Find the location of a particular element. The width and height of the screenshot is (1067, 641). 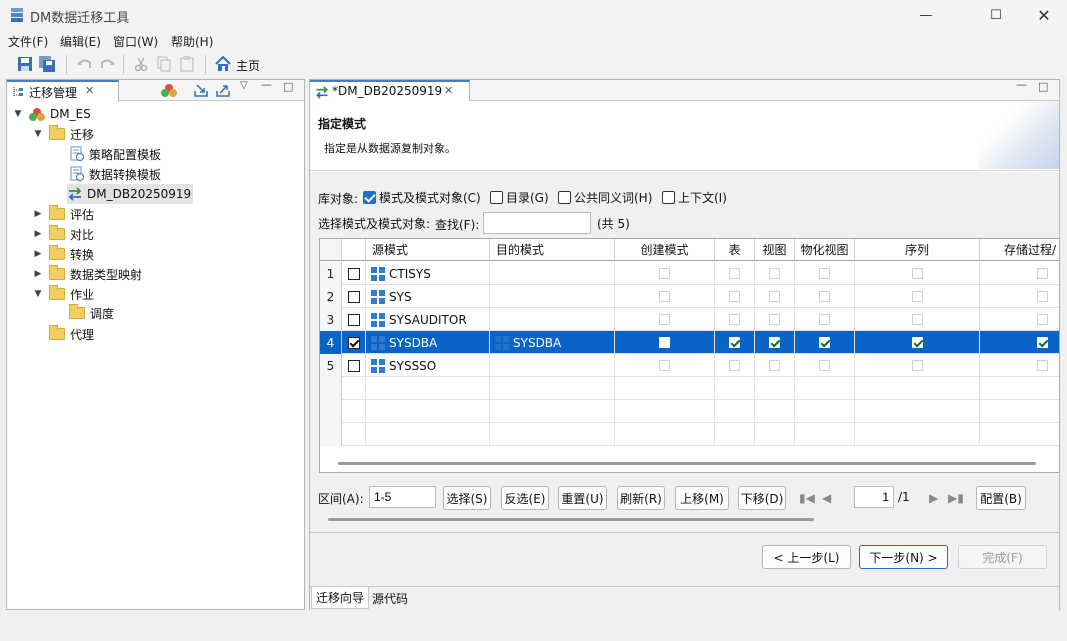

invert-button: 反选(E) is located at coordinates (525, 498).